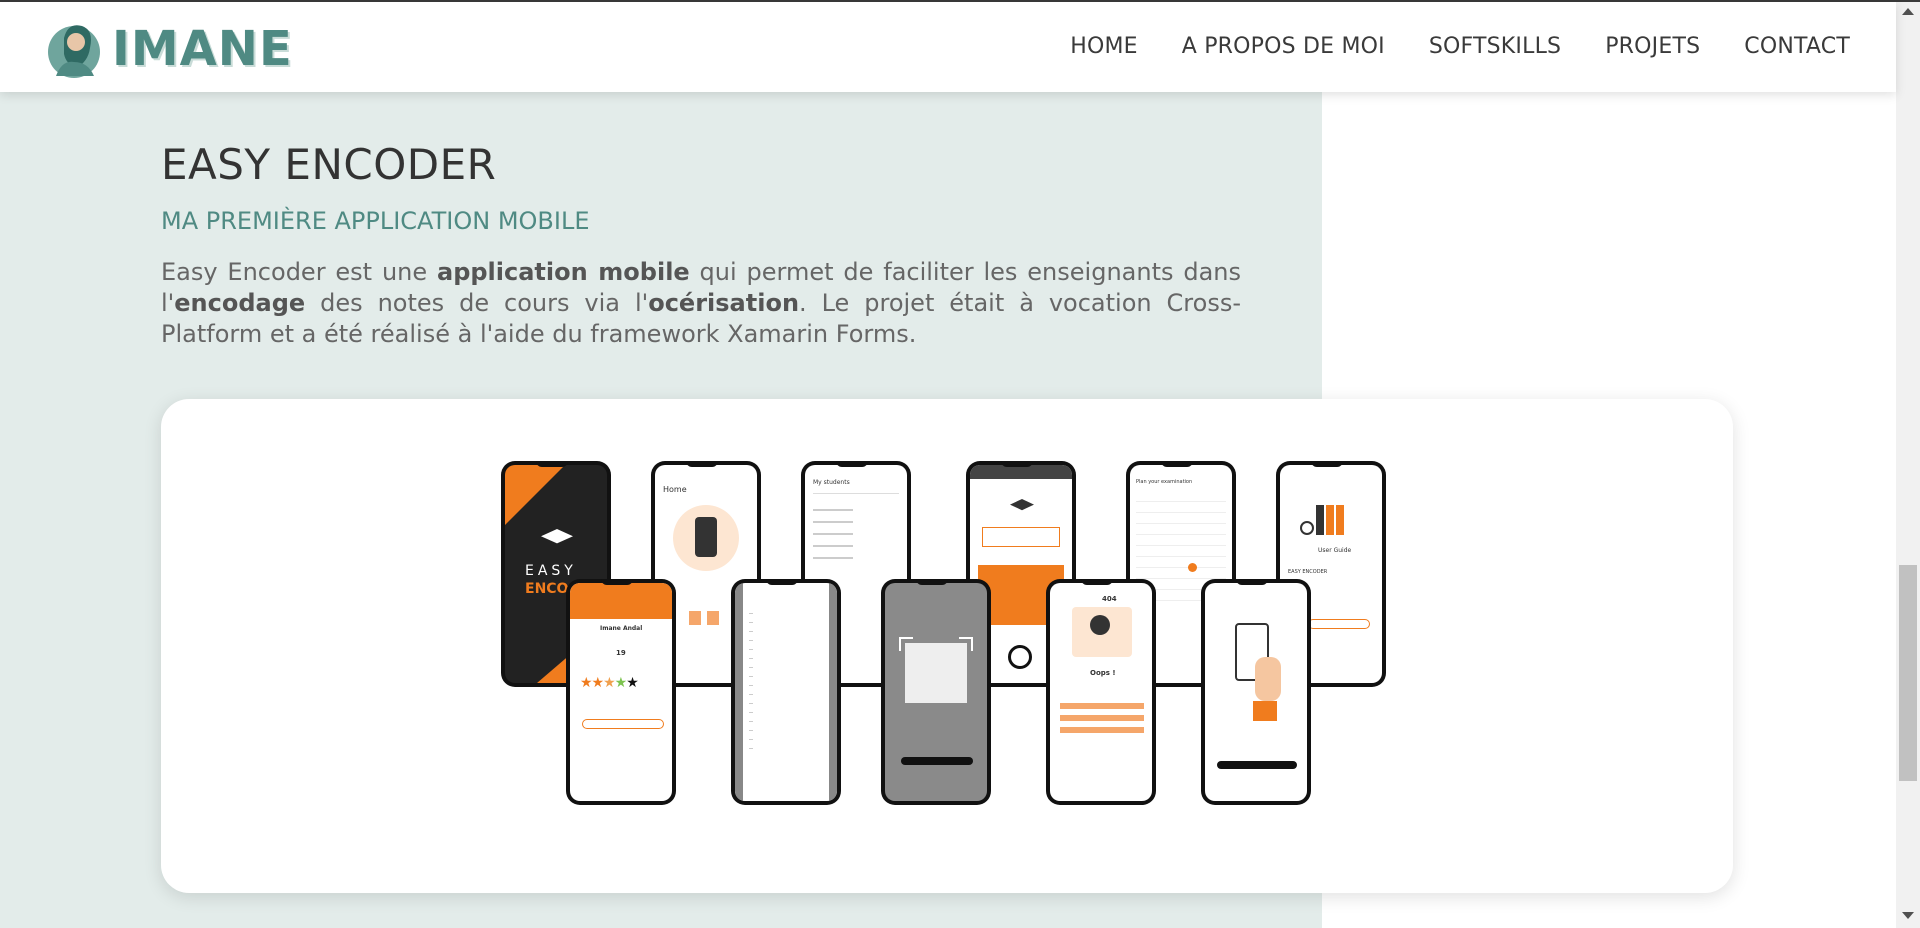  What do you see at coordinates (621, 628) in the screenshot?
I see `score-label: Imane Andal` at bounding box center [621, 628].